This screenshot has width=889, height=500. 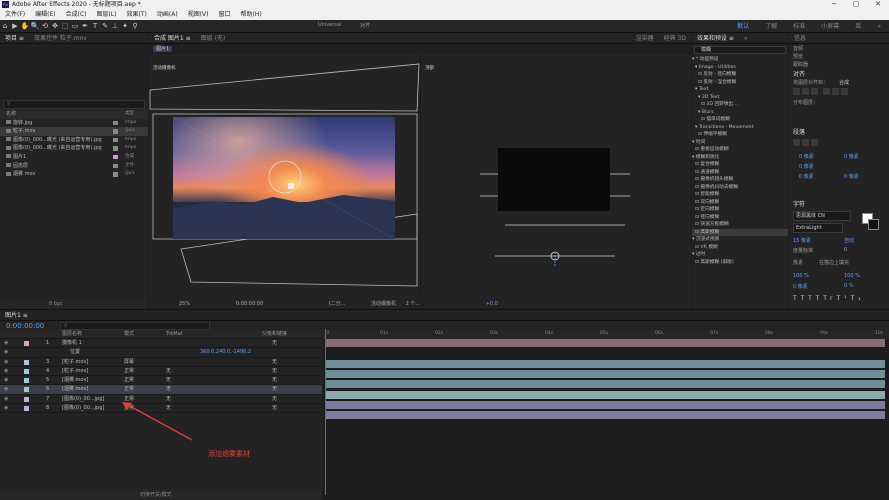 I want to click on effect-item: ▾ 沉浸式视频, so click(x=740, y=240).